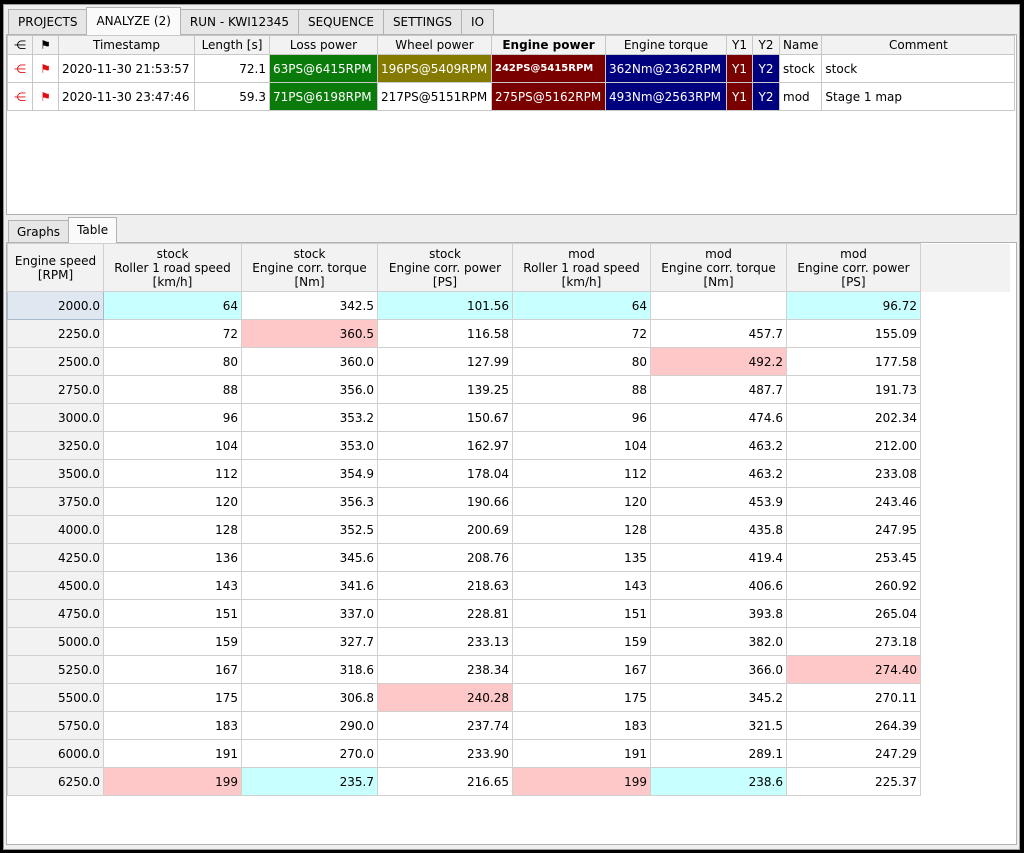  I want to click on table-cell: 237.74, so click(445, 725).